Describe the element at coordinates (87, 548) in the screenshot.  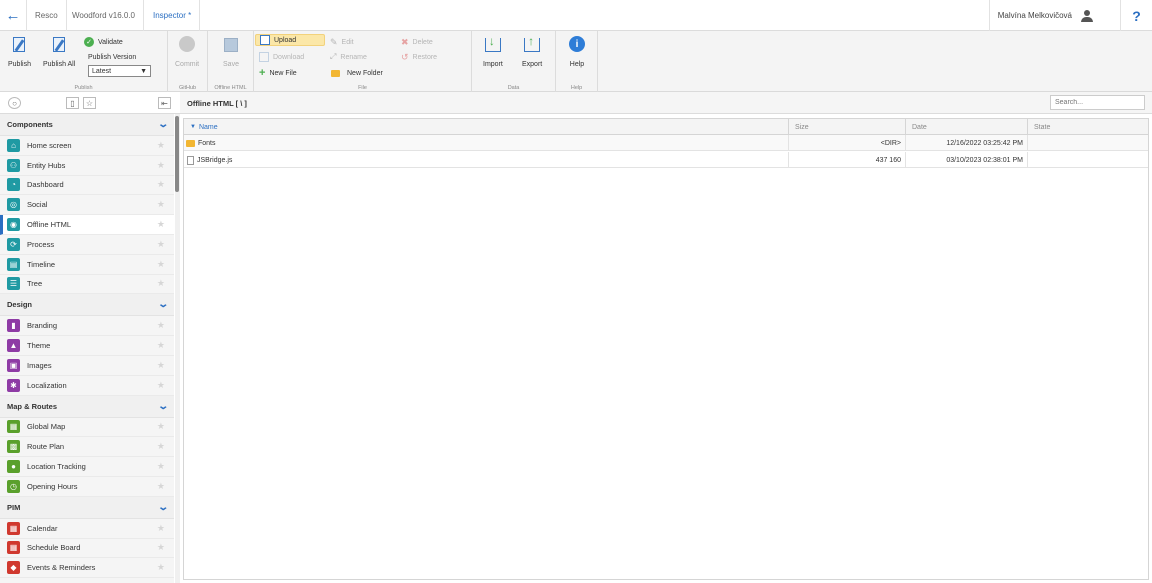
I see `sidebar-item: ▦ Schedule Board ★` at that location.